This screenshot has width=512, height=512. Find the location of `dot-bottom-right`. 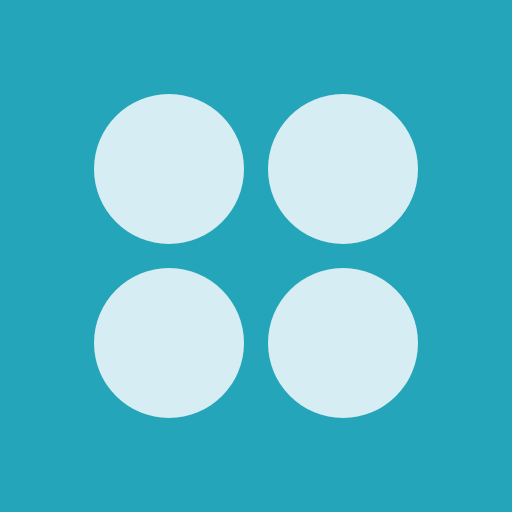

dot-bottom-right is located at coordinates (343, 343).